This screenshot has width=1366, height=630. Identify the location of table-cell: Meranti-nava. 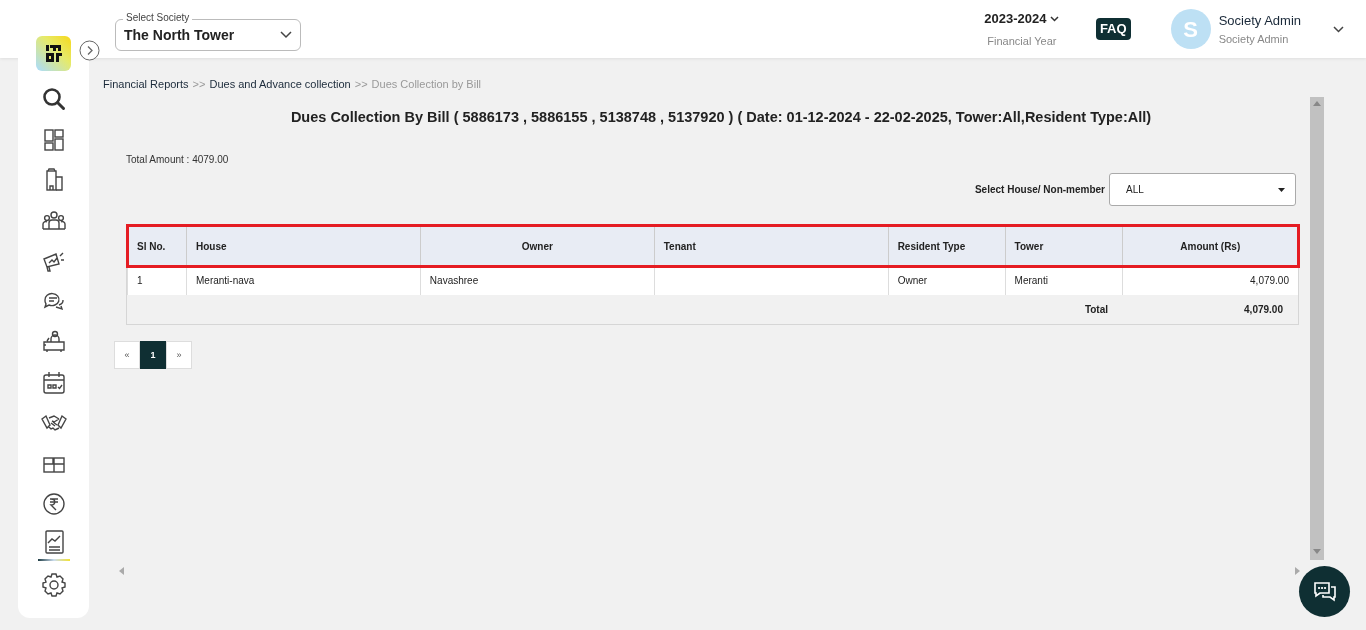
(303, 281).